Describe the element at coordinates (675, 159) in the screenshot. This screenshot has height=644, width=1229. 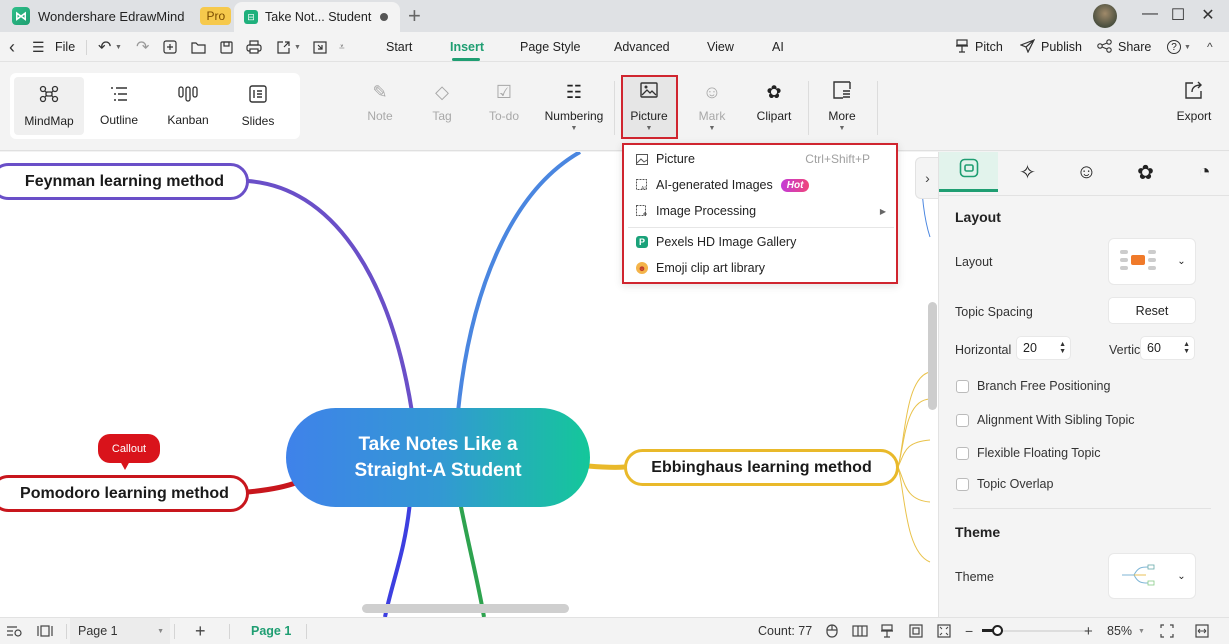
I see `menu-item-label: Picture` at that location.